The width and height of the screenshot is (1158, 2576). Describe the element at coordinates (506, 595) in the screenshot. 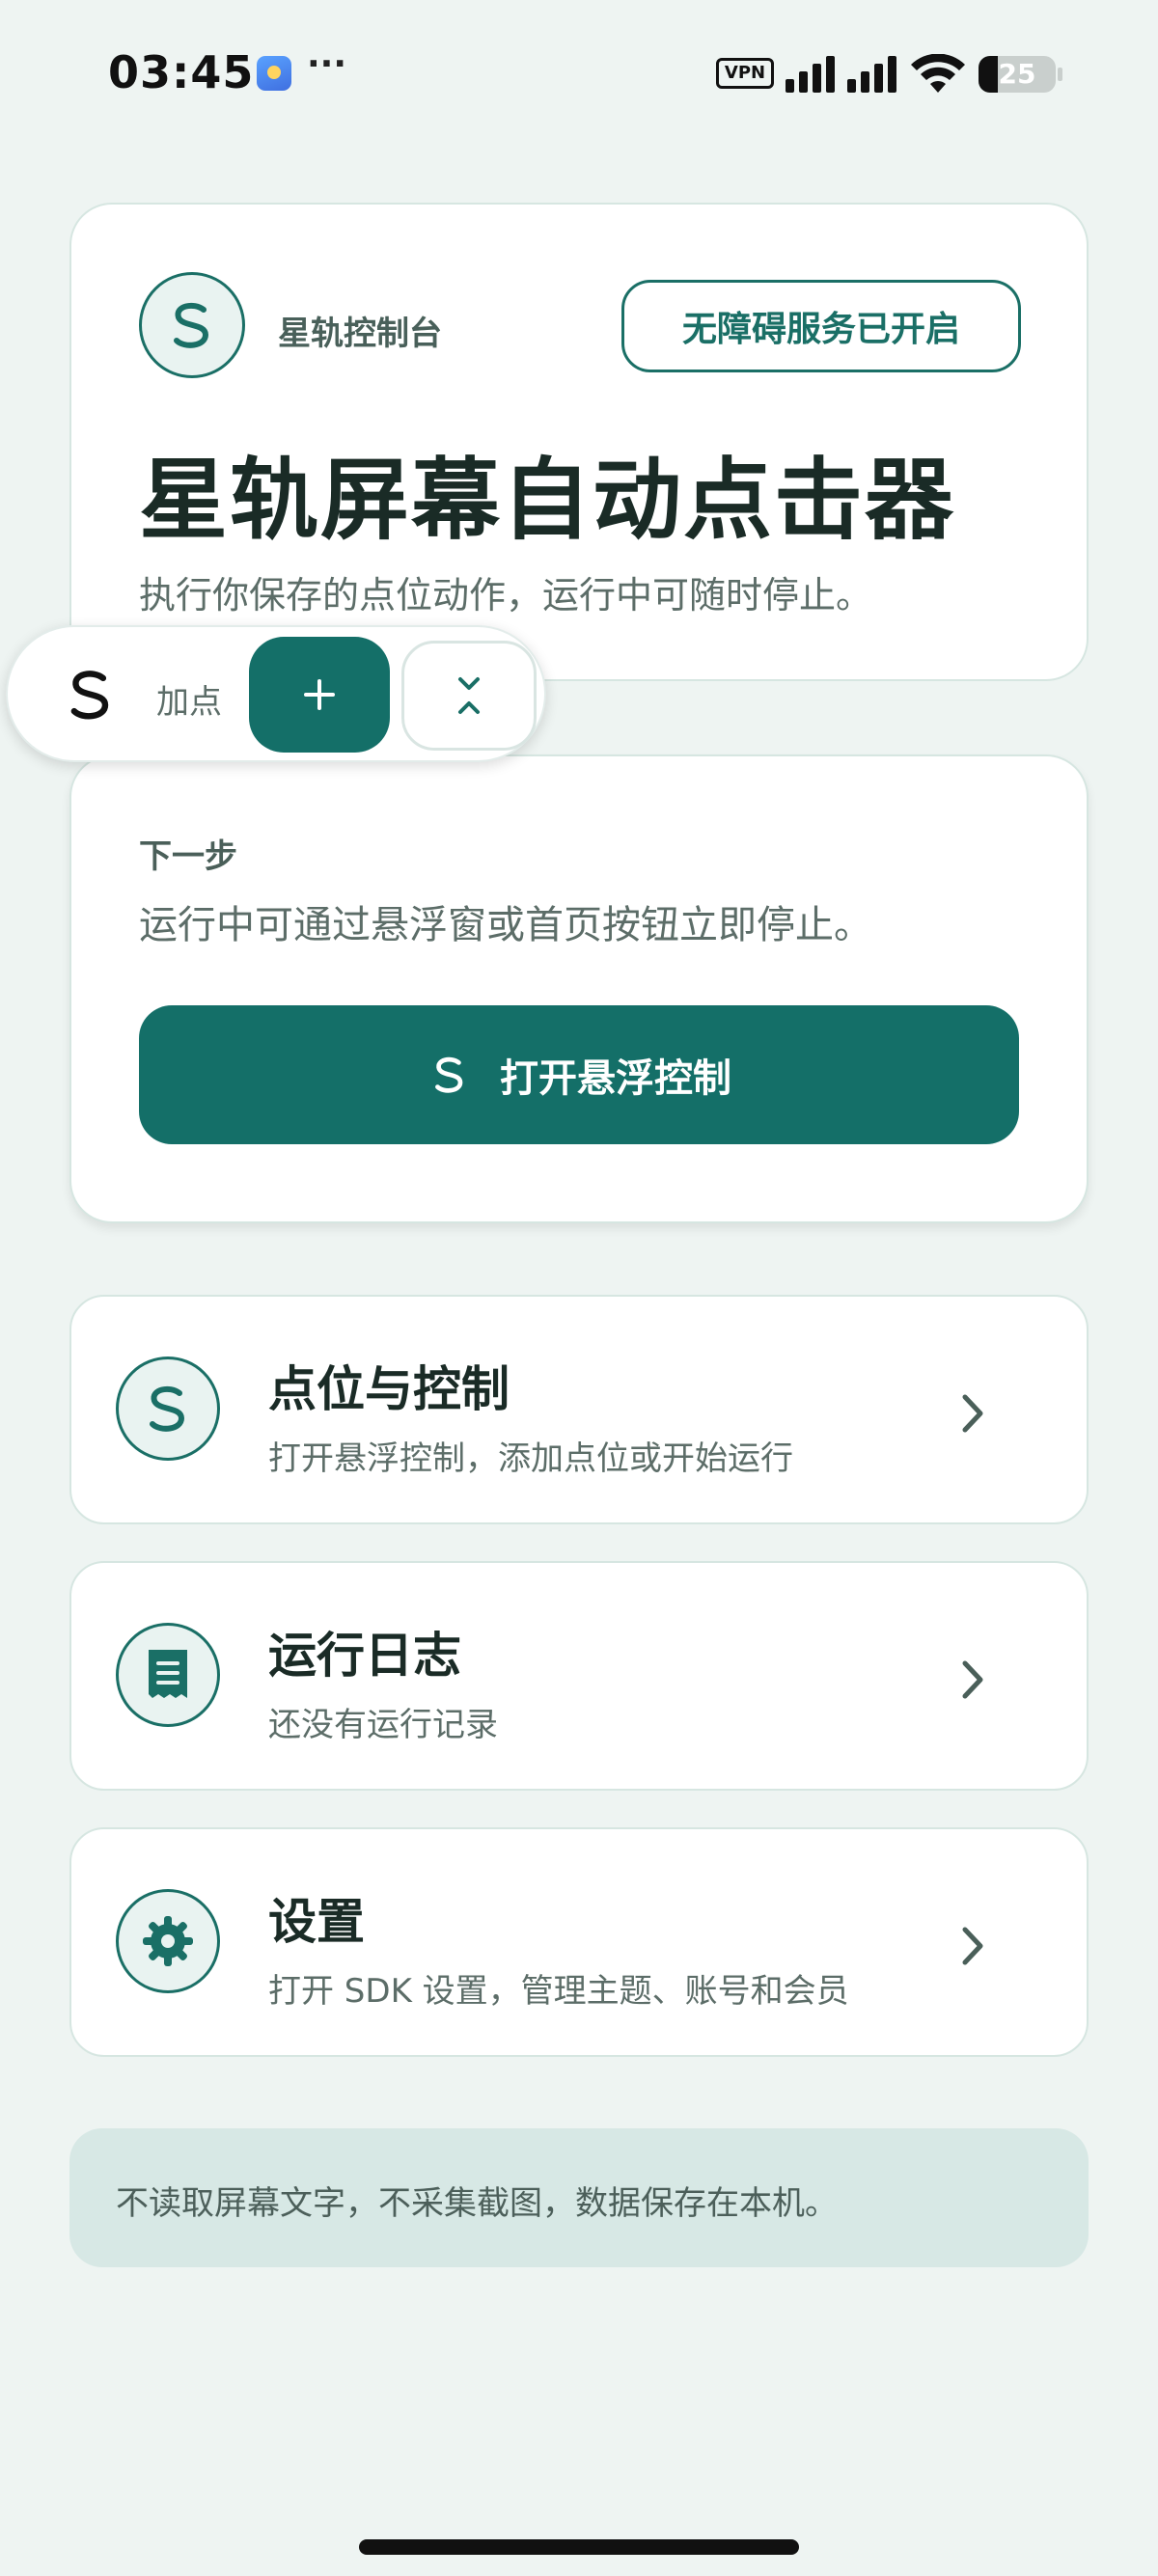

I see `hero-description: 执行你保存的点位动作，运行中可随时停止。` at that location.